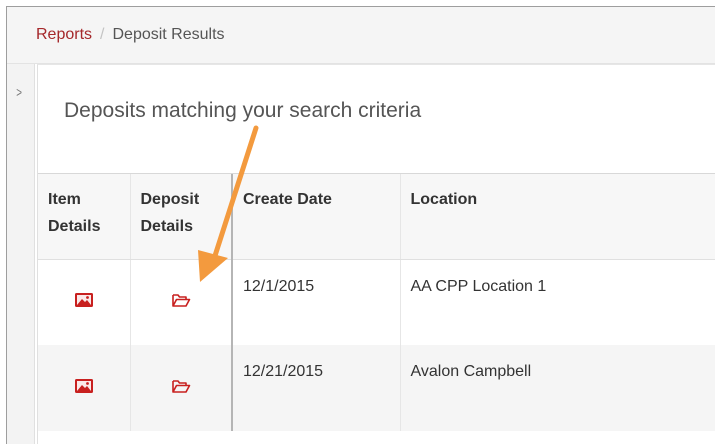  I want to click on header-deposit-line1: Deposit, so click(170, 199).